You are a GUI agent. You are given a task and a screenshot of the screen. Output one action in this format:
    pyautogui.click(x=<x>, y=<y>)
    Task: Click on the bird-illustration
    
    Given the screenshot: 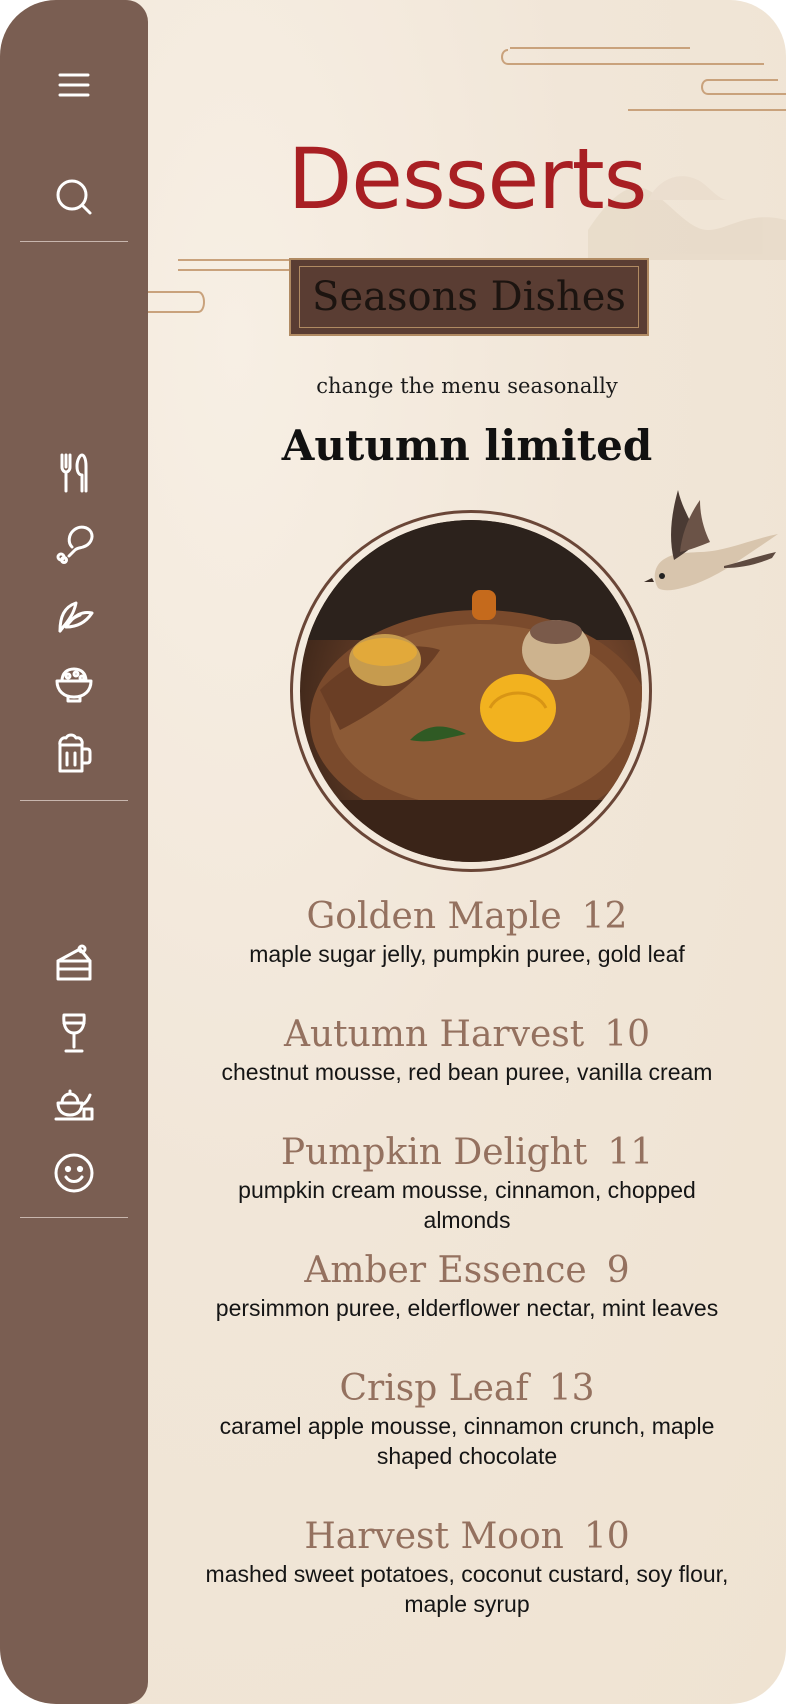 What is the action you would take?
    pyautogui.click(x=711, y=540)
    